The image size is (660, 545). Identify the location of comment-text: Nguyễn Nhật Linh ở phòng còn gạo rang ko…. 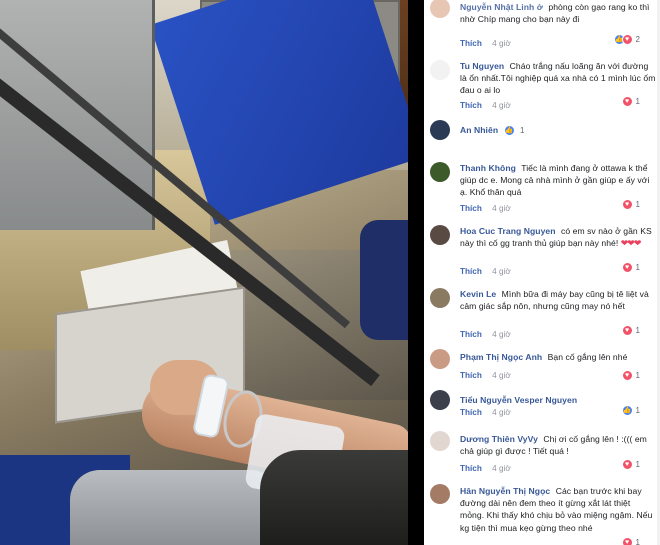
(558, 13).